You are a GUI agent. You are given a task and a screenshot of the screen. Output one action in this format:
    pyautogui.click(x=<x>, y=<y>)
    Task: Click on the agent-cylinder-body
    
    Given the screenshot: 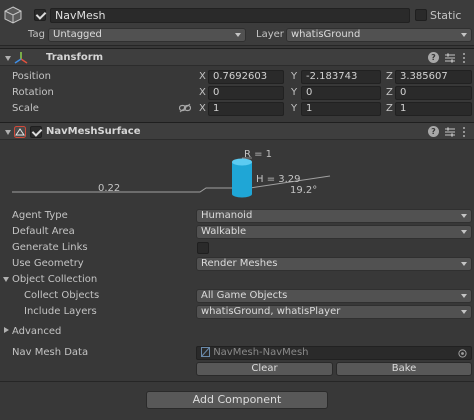 What is the action you would take?
    pyautogui.click(x=242, y=178)
    